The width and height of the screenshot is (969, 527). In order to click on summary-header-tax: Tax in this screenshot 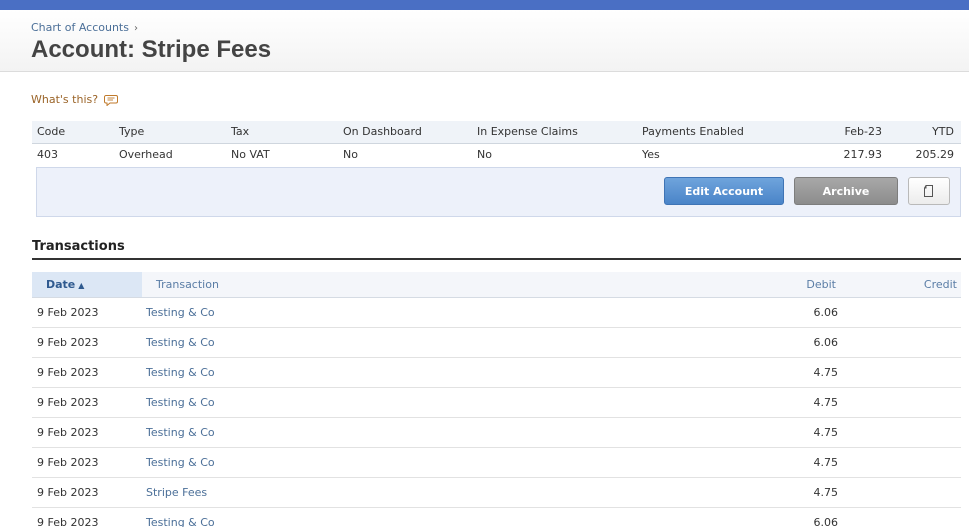, I will do `click(282, 132)`.